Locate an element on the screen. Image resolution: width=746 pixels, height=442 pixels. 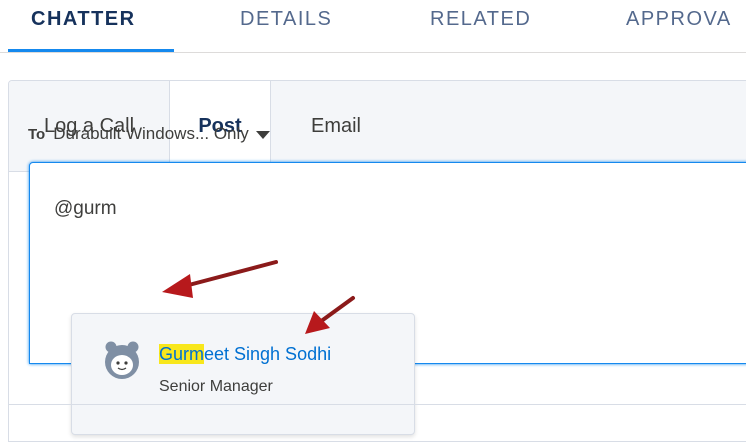
tab-related: RELATED is located at coordinates (480, 19).